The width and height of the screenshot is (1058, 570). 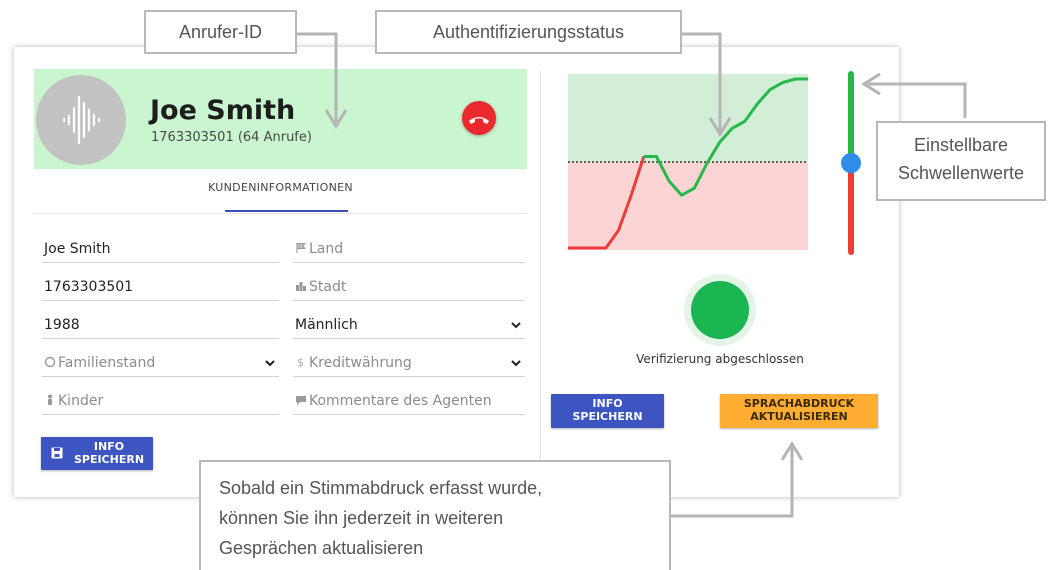 I want to click on callout-anrufer-id: Anrufer-ID, so click(x=220, y=32).